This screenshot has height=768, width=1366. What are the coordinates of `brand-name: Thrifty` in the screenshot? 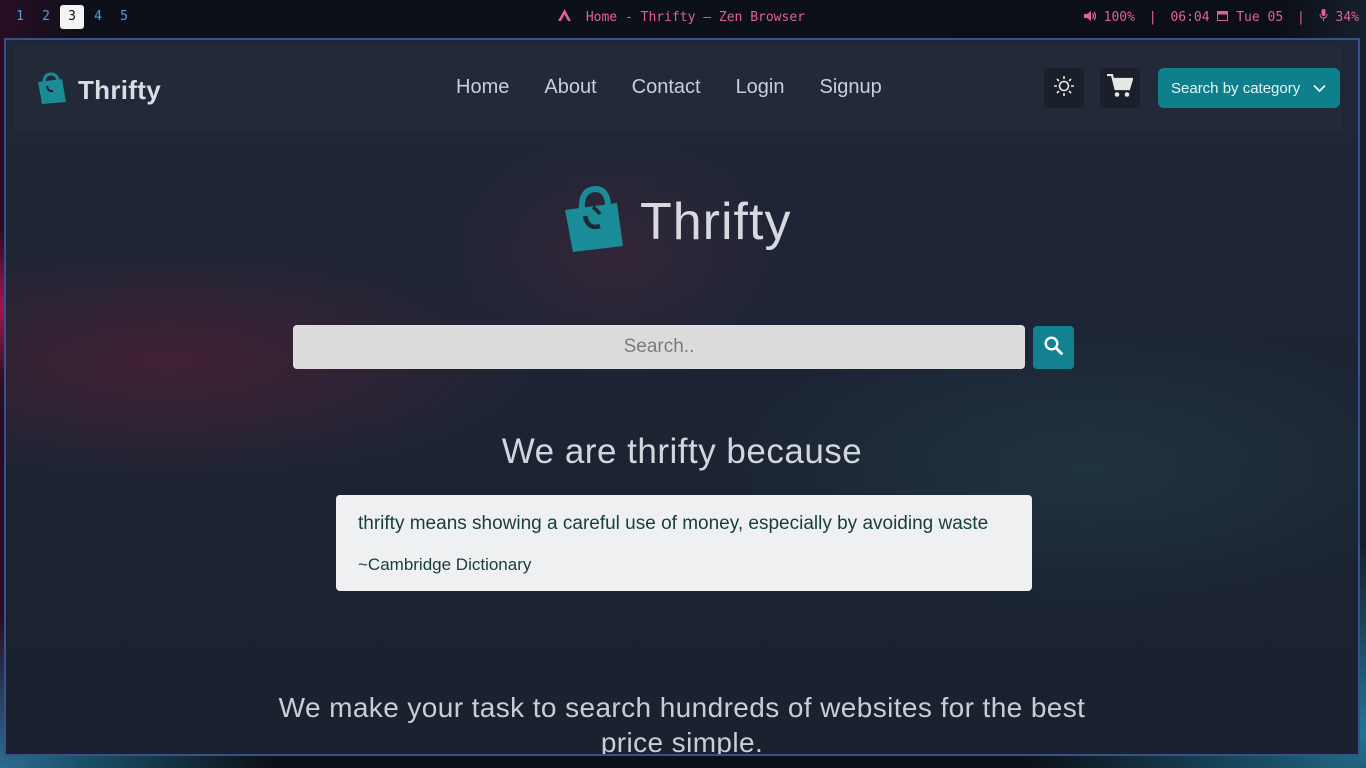 It's located at (119, 89).